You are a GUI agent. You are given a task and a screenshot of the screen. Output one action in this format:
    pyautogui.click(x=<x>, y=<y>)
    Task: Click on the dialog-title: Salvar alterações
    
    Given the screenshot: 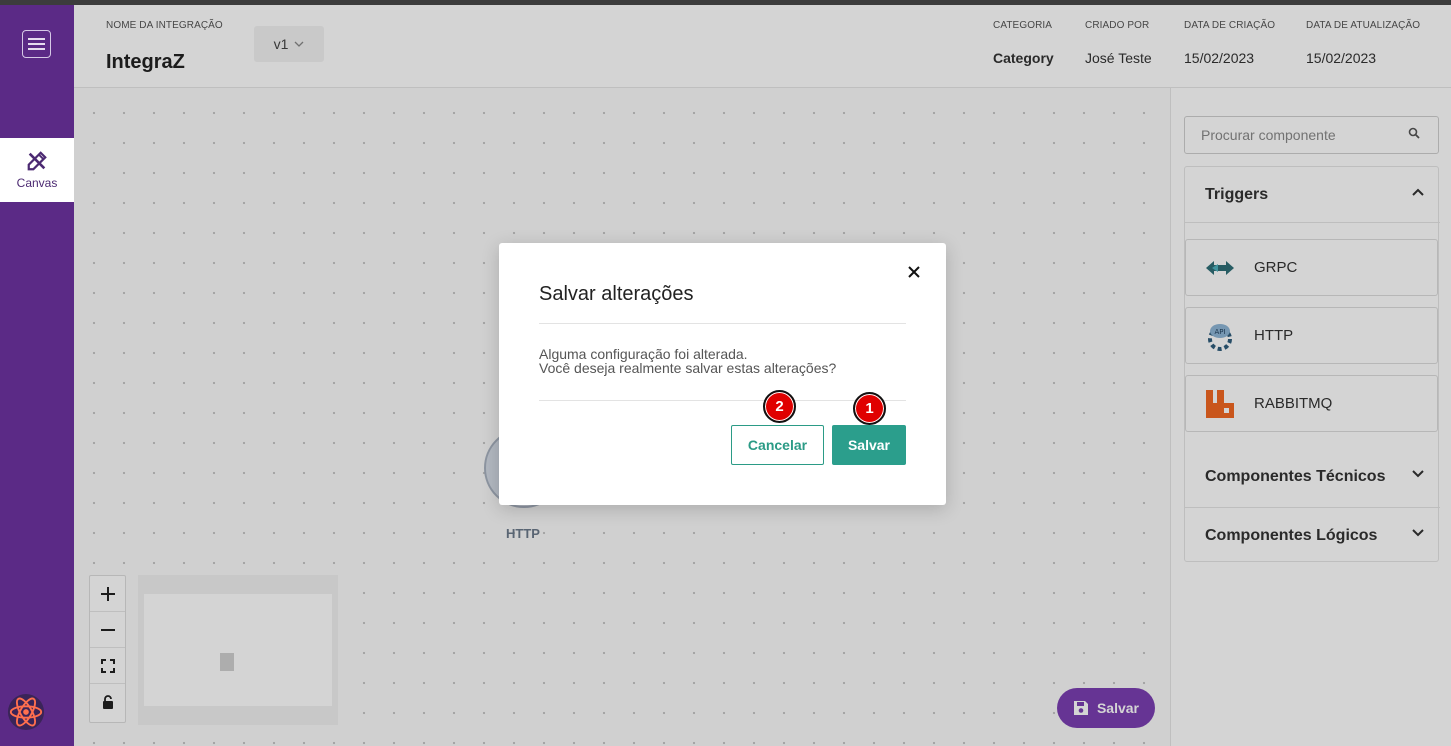 What is the action you would take?
    pyautogui.click(x=616, y=294)
    